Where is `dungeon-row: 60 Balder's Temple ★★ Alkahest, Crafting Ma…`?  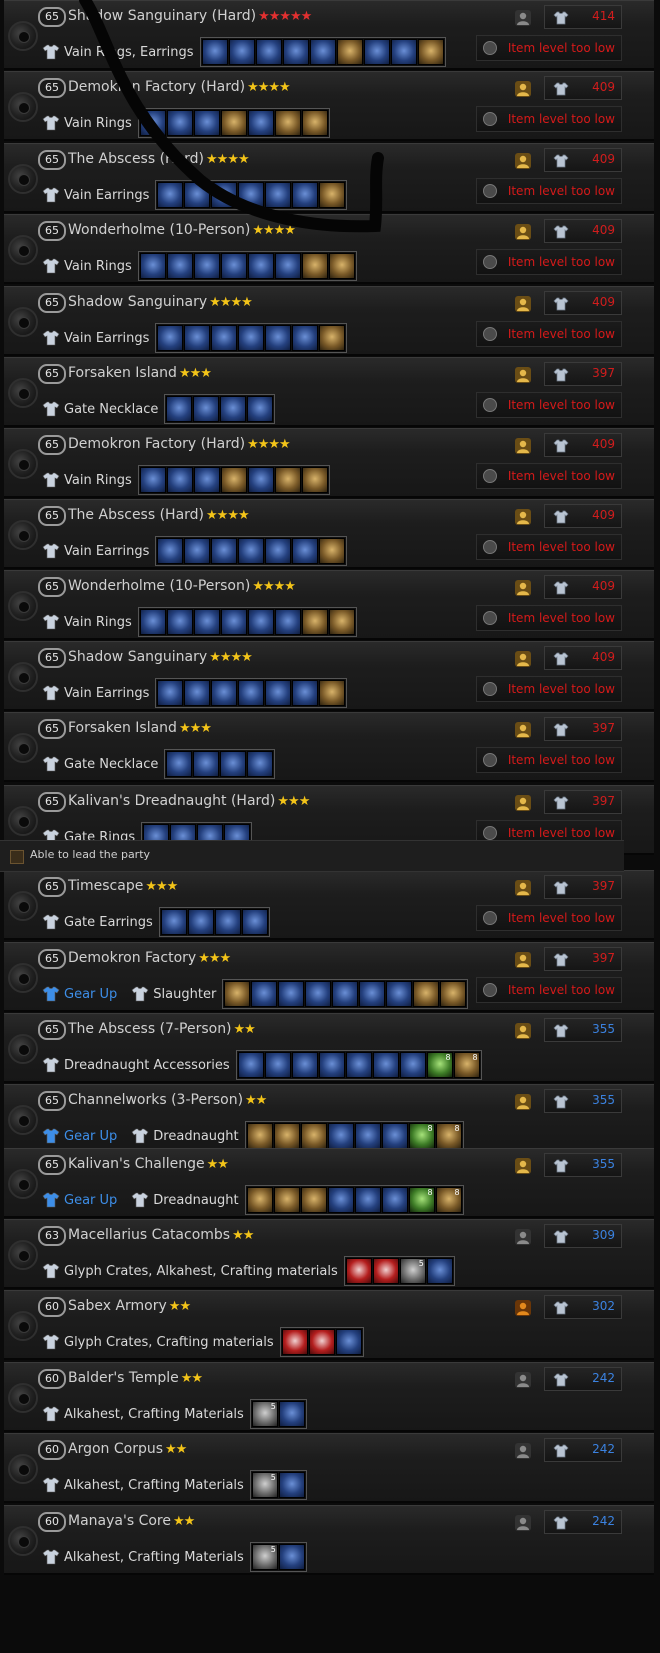
dungeon-row: 60 Balder's Temple ★★ Alkahest, Crafting Ma… is located at coordinates (329, 1397).